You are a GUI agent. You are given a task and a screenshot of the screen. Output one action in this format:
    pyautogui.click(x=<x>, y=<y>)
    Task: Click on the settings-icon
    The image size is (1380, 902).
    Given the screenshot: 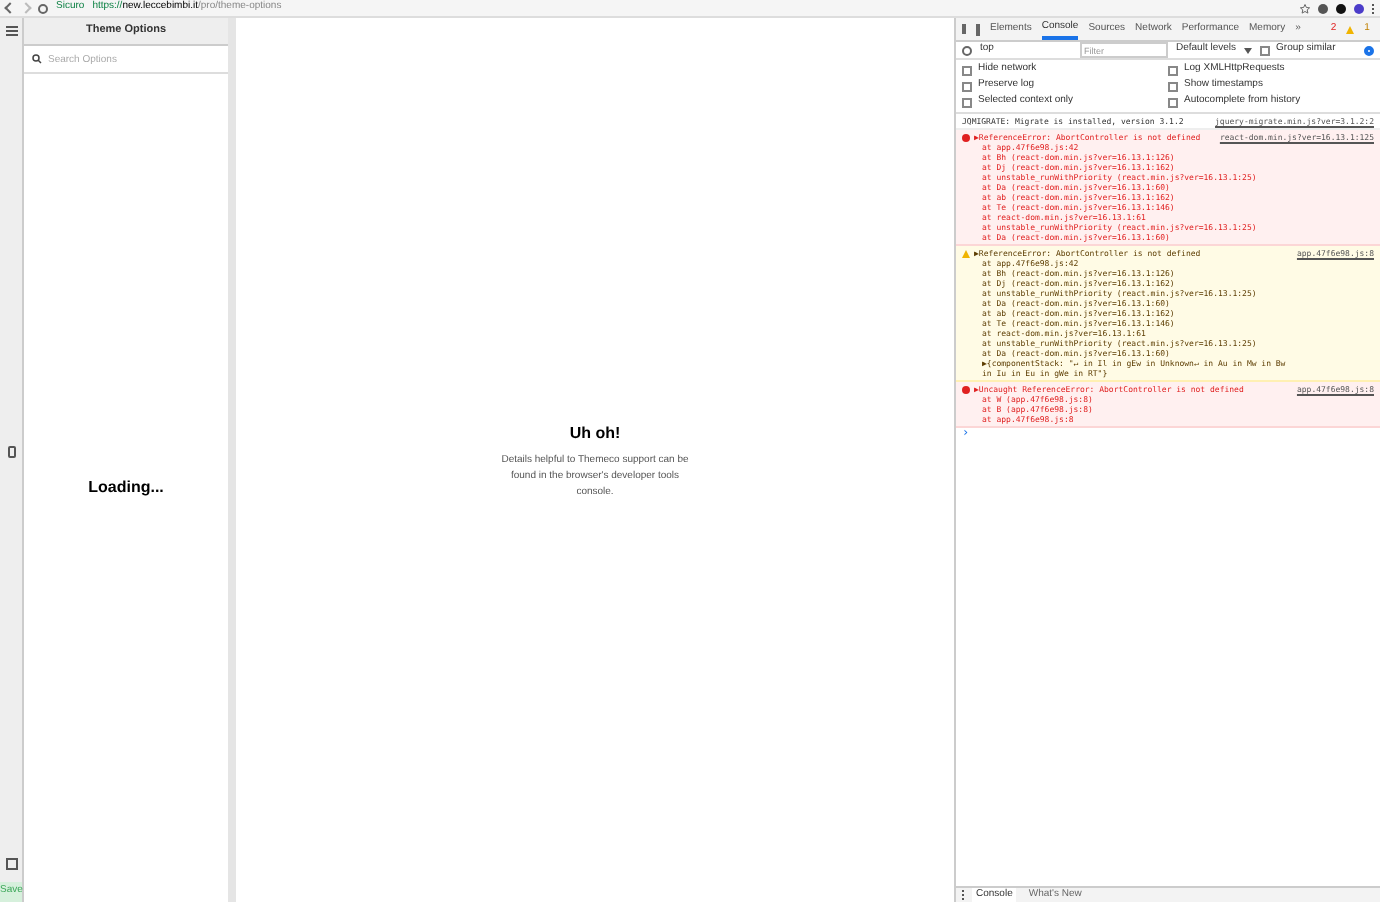 What is the action you would take?
    pyautogui.click(x=1369, y=50)
    